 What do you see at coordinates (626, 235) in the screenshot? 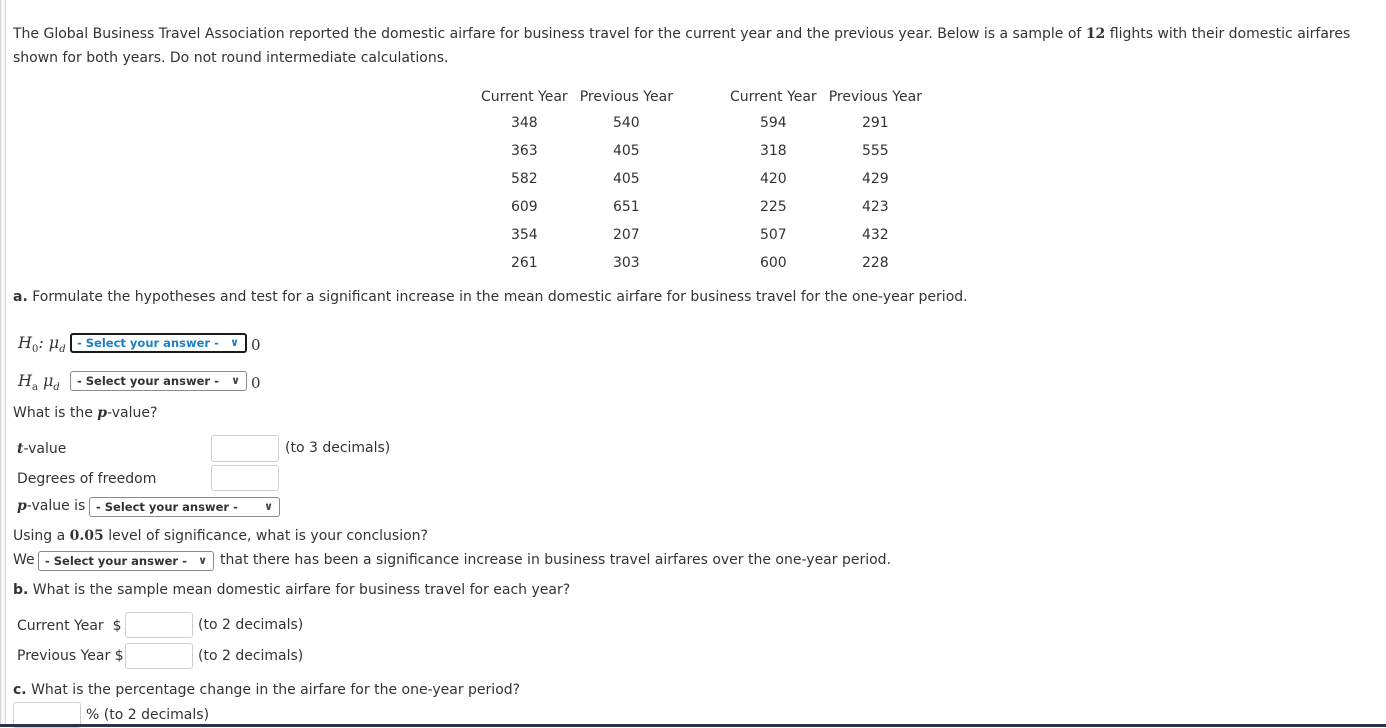
I see `previous-year-cell: 207` at bounding box center [626, 235].